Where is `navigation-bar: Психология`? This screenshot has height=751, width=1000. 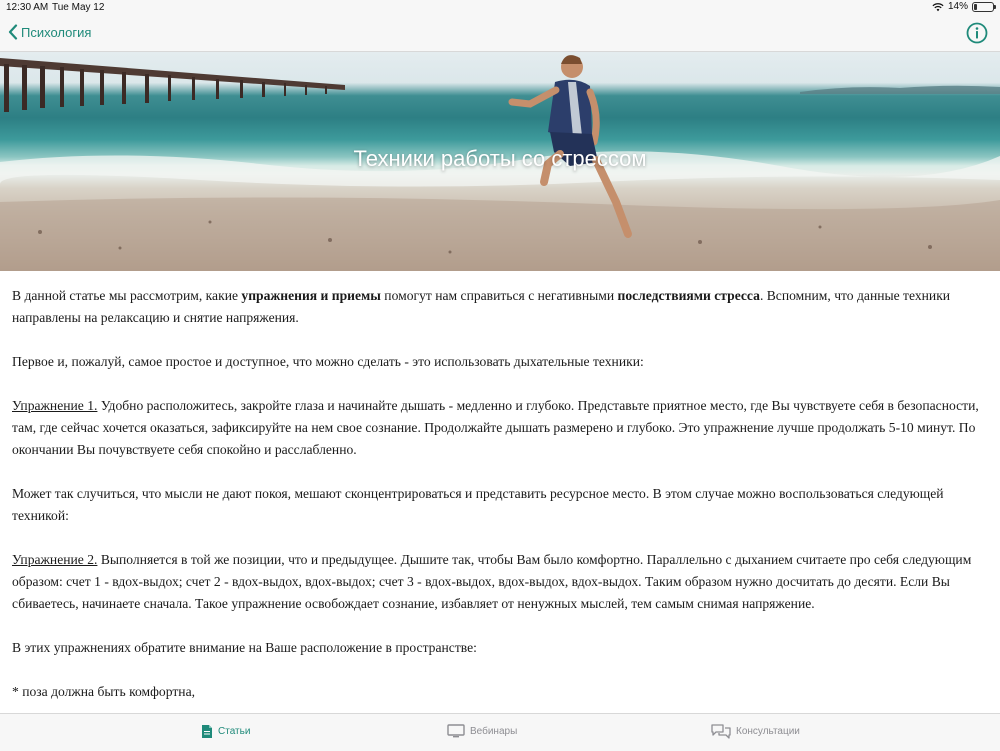 navigation-bar: Психология is located at coordinates (500, 34).